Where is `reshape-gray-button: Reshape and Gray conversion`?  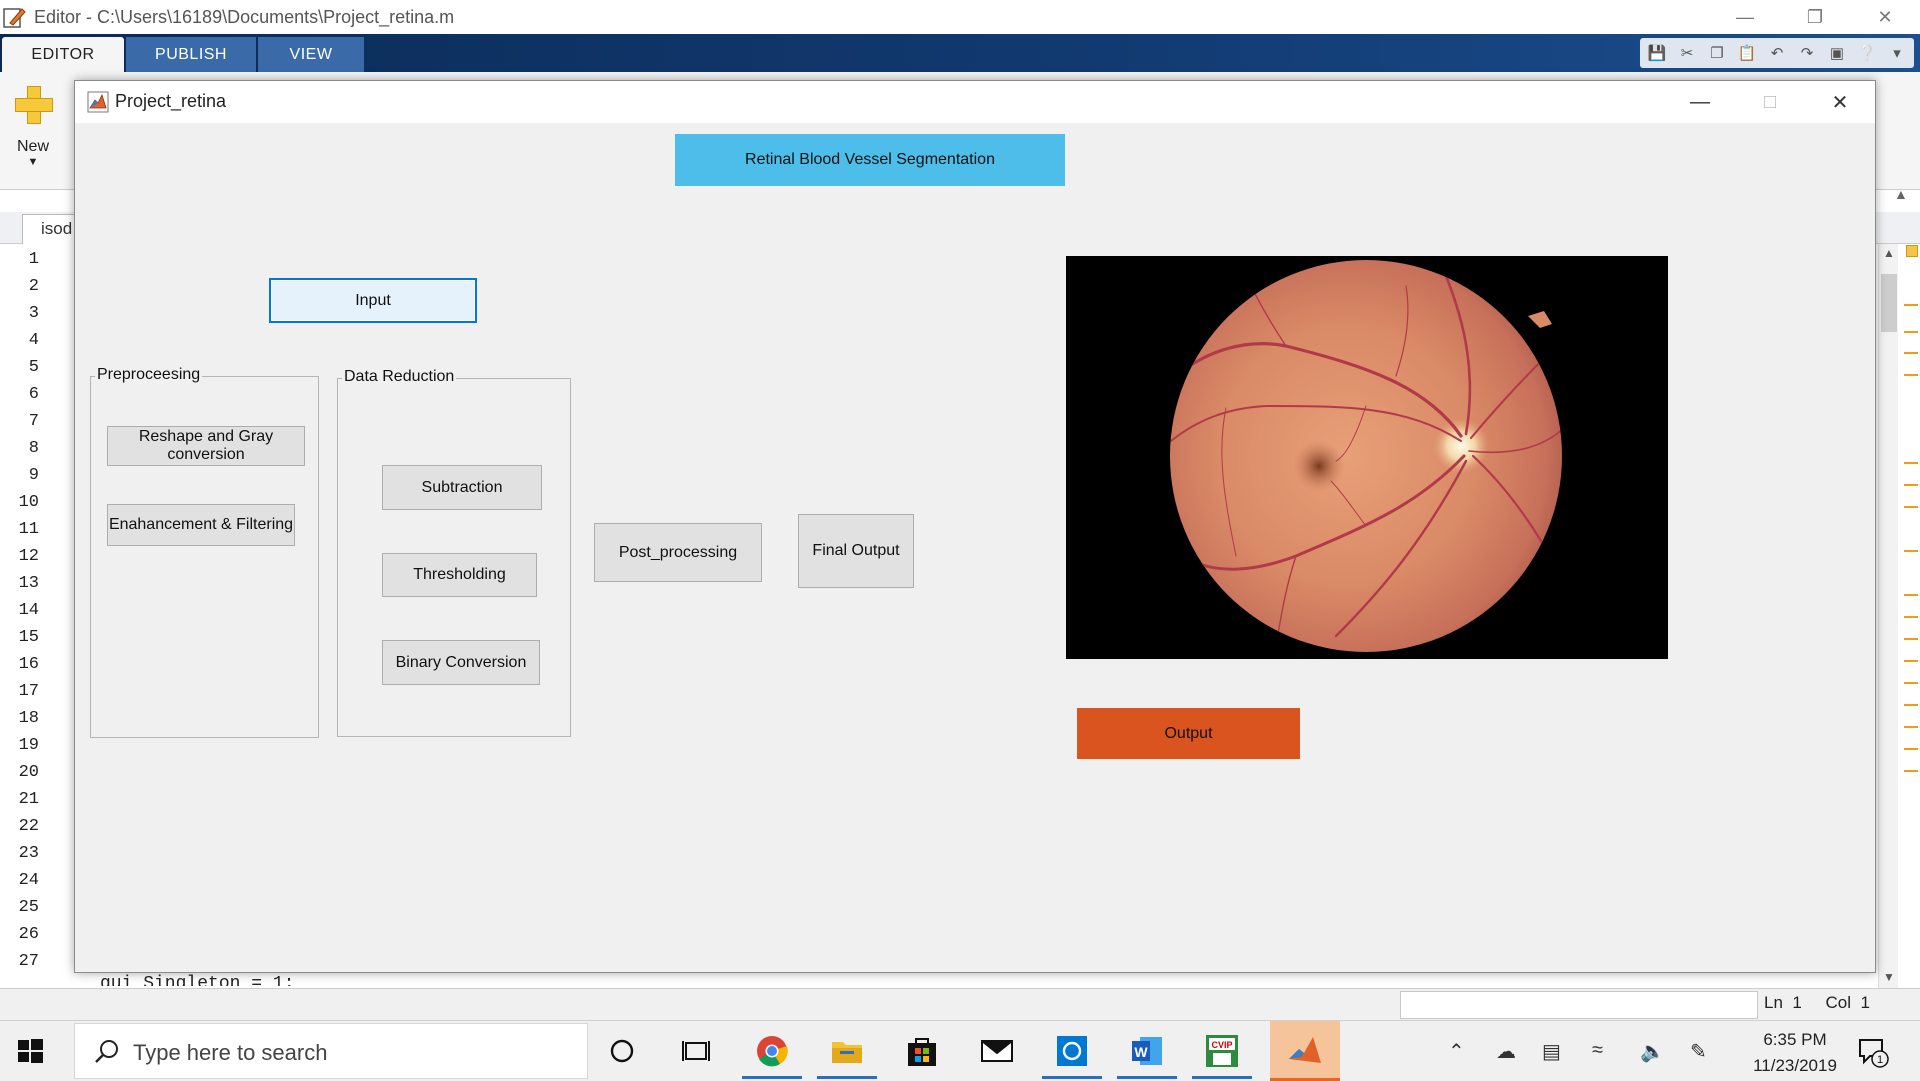 reshape-gray-button: Reshape and Gray conversion is located at coordinates (206, 446).